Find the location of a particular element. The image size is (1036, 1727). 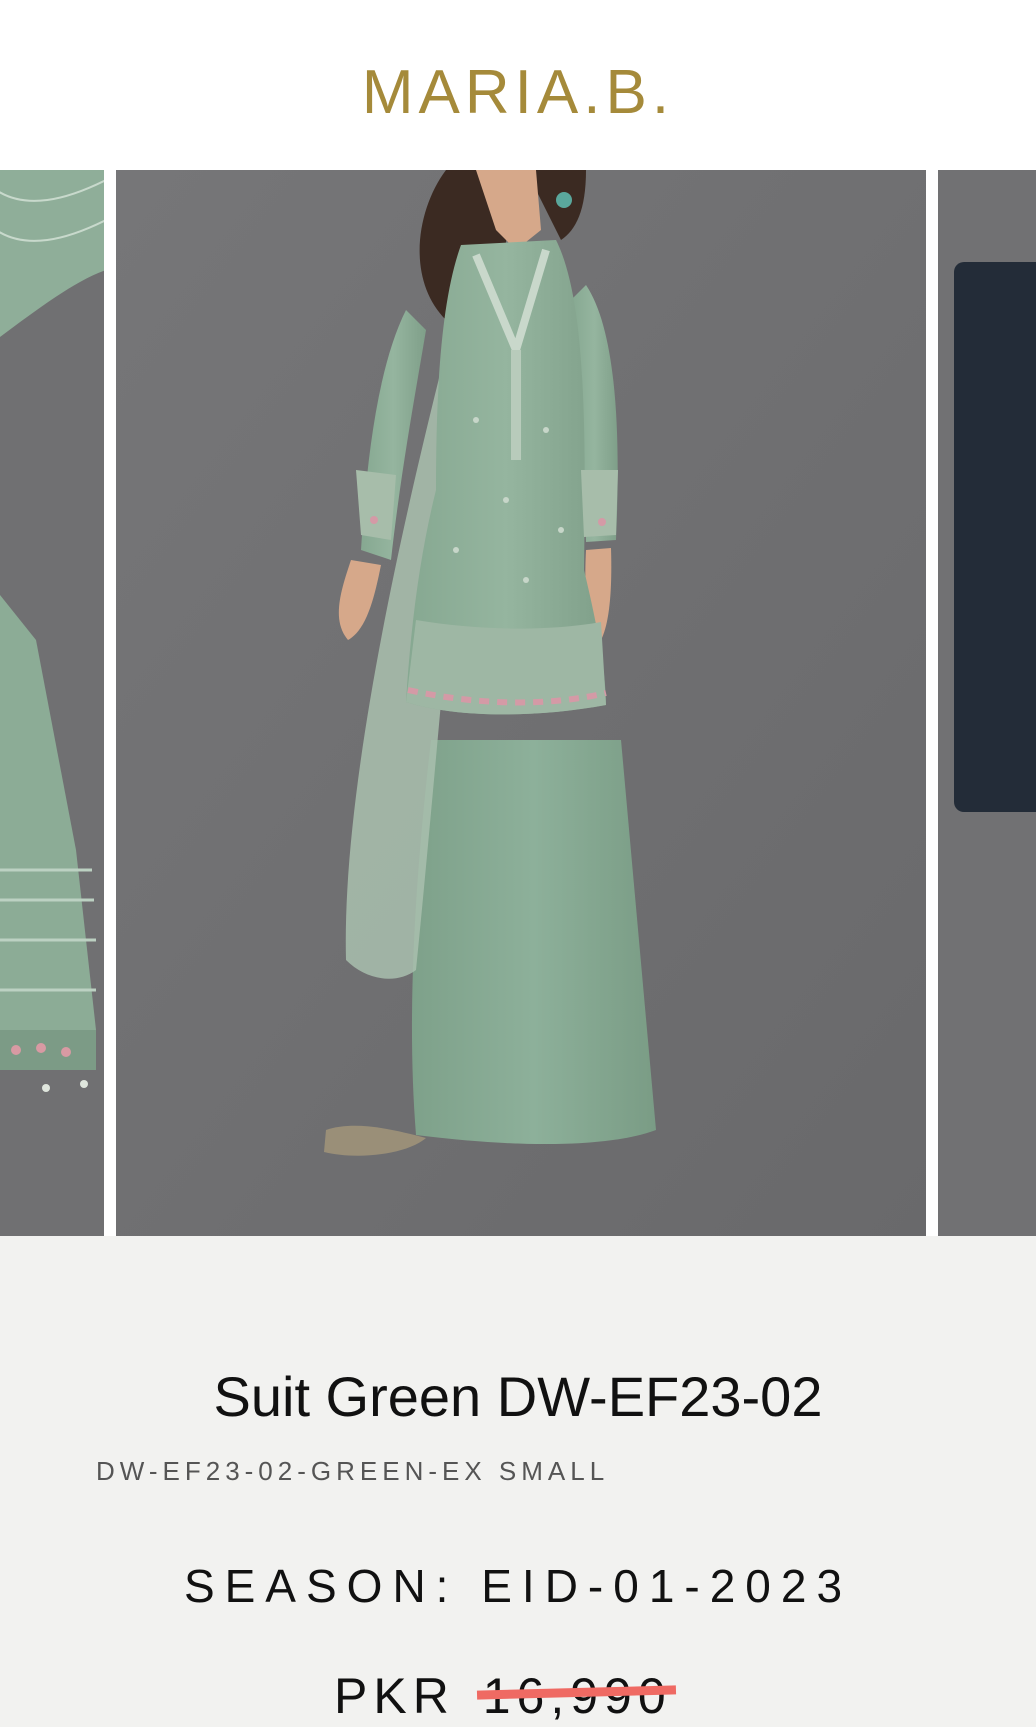

price-row: PKR 16,990 is located at coordinates (503, 1696).